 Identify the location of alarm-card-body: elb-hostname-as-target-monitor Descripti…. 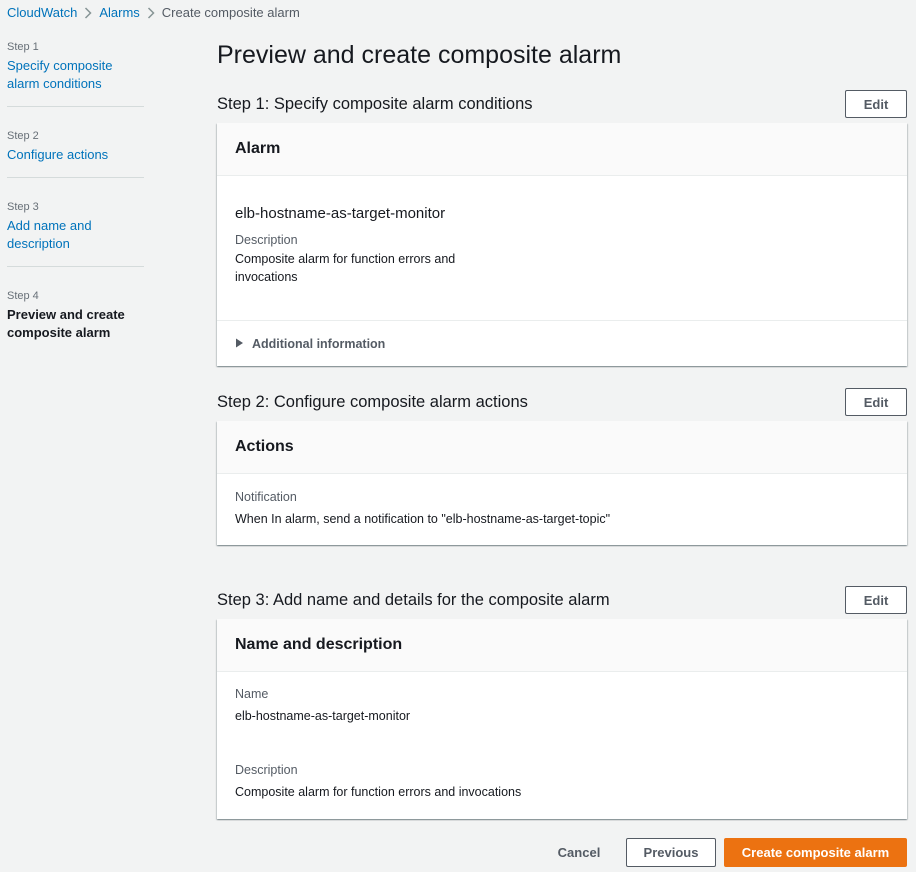
(562, 248).